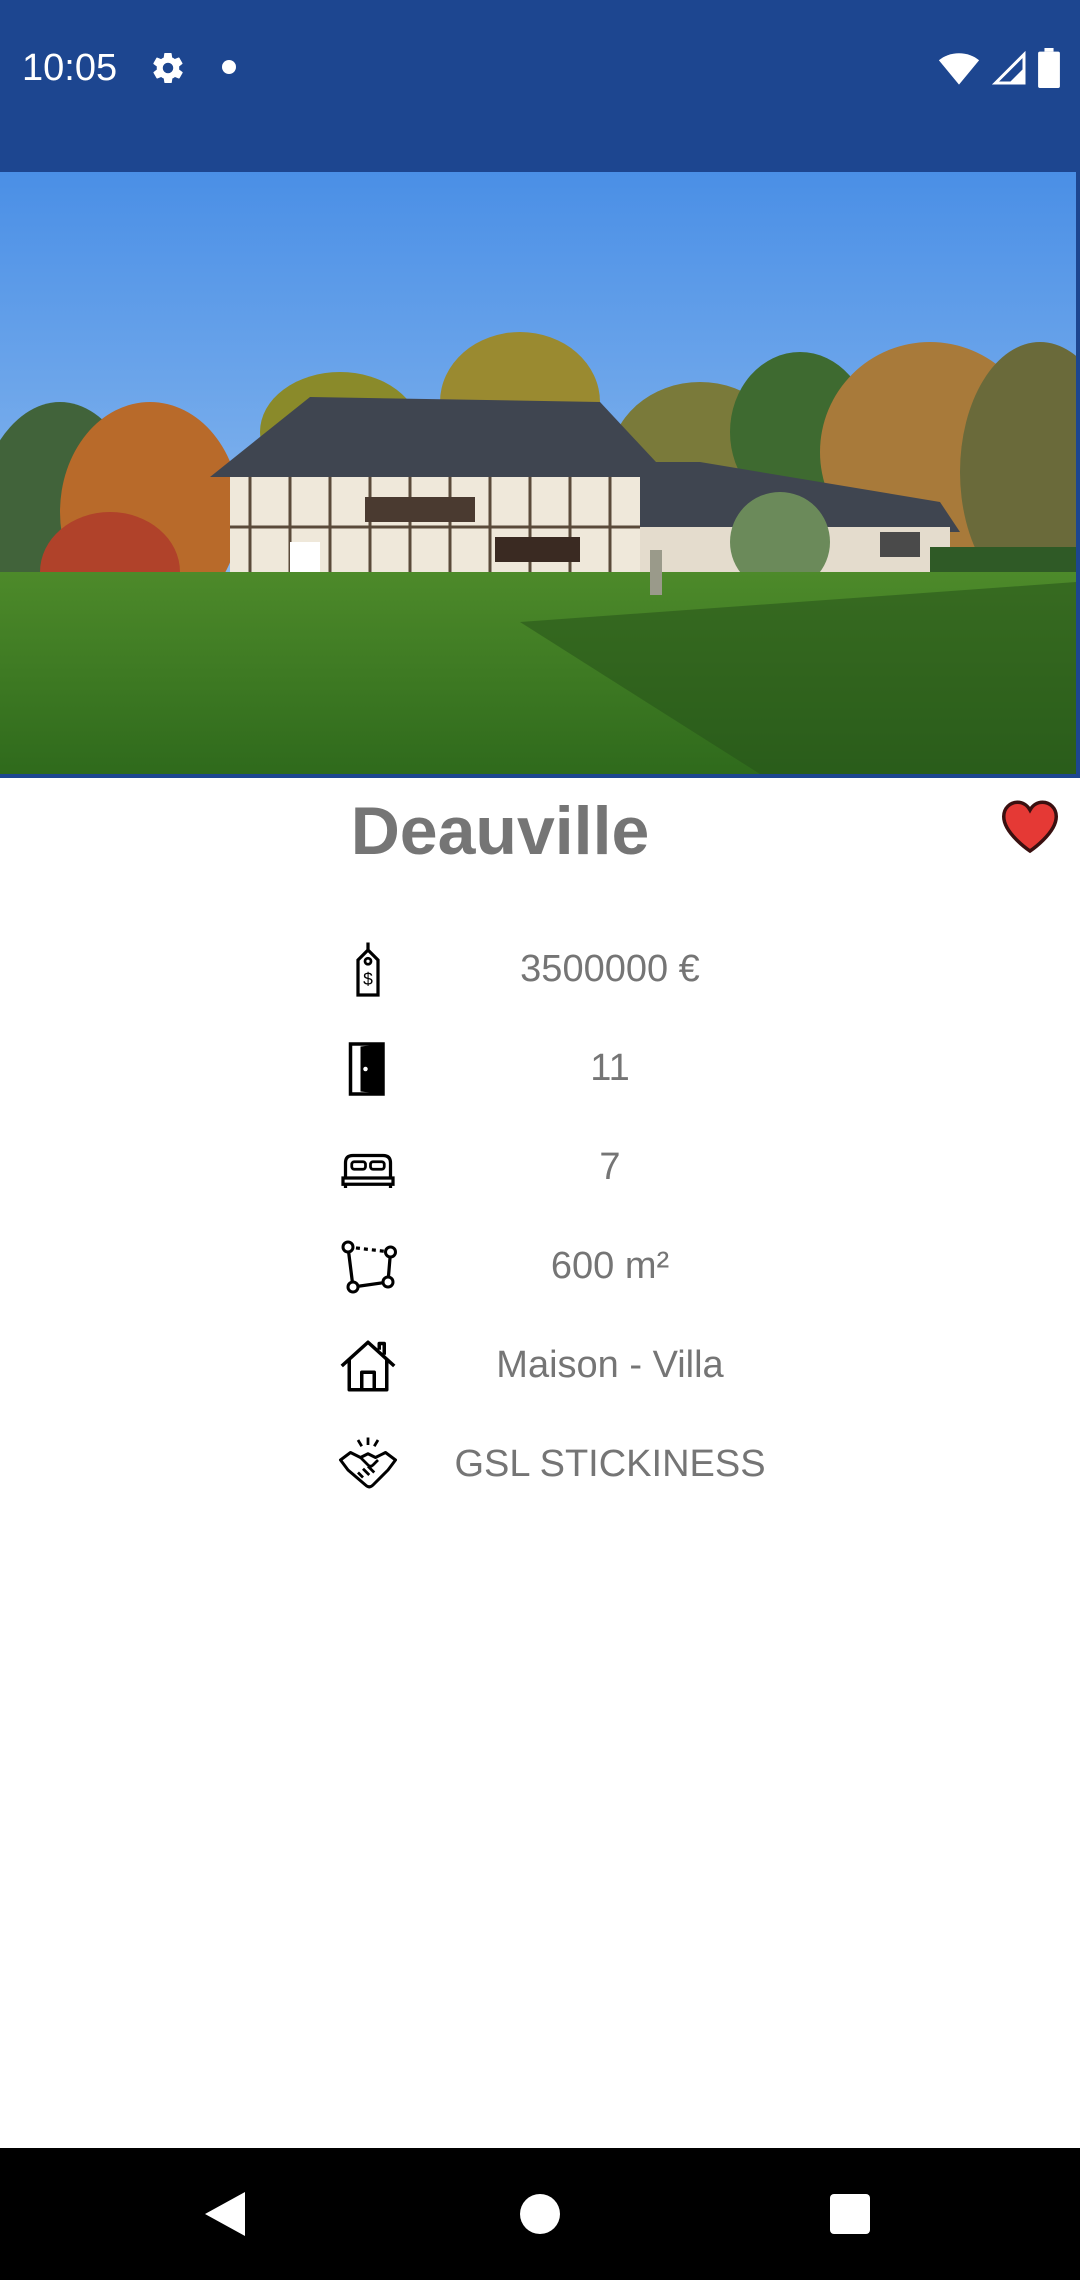 This screenshot has width=1080, height=2280. What do you see at coordinates (540, 86) in the screenshot?
I see `status-bar: 10:05` at bounding box center [540, 86].